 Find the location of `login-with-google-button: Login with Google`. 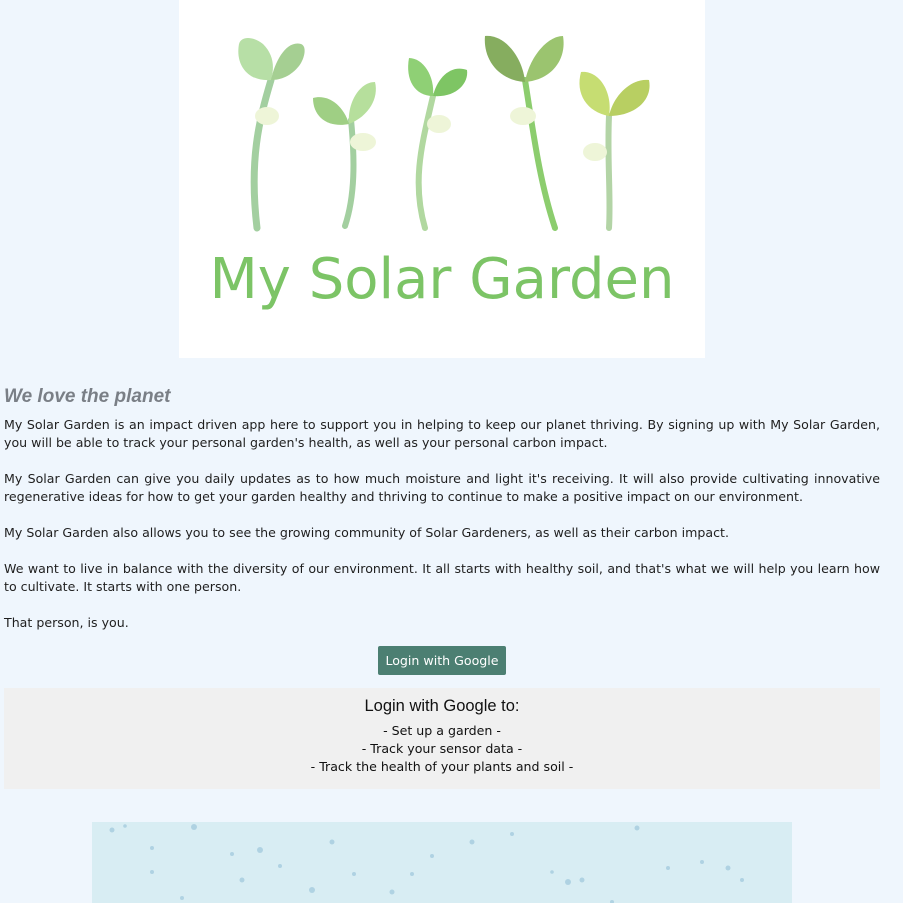

login-with-google-button: Login with Google is located at coordinates (442, 660).